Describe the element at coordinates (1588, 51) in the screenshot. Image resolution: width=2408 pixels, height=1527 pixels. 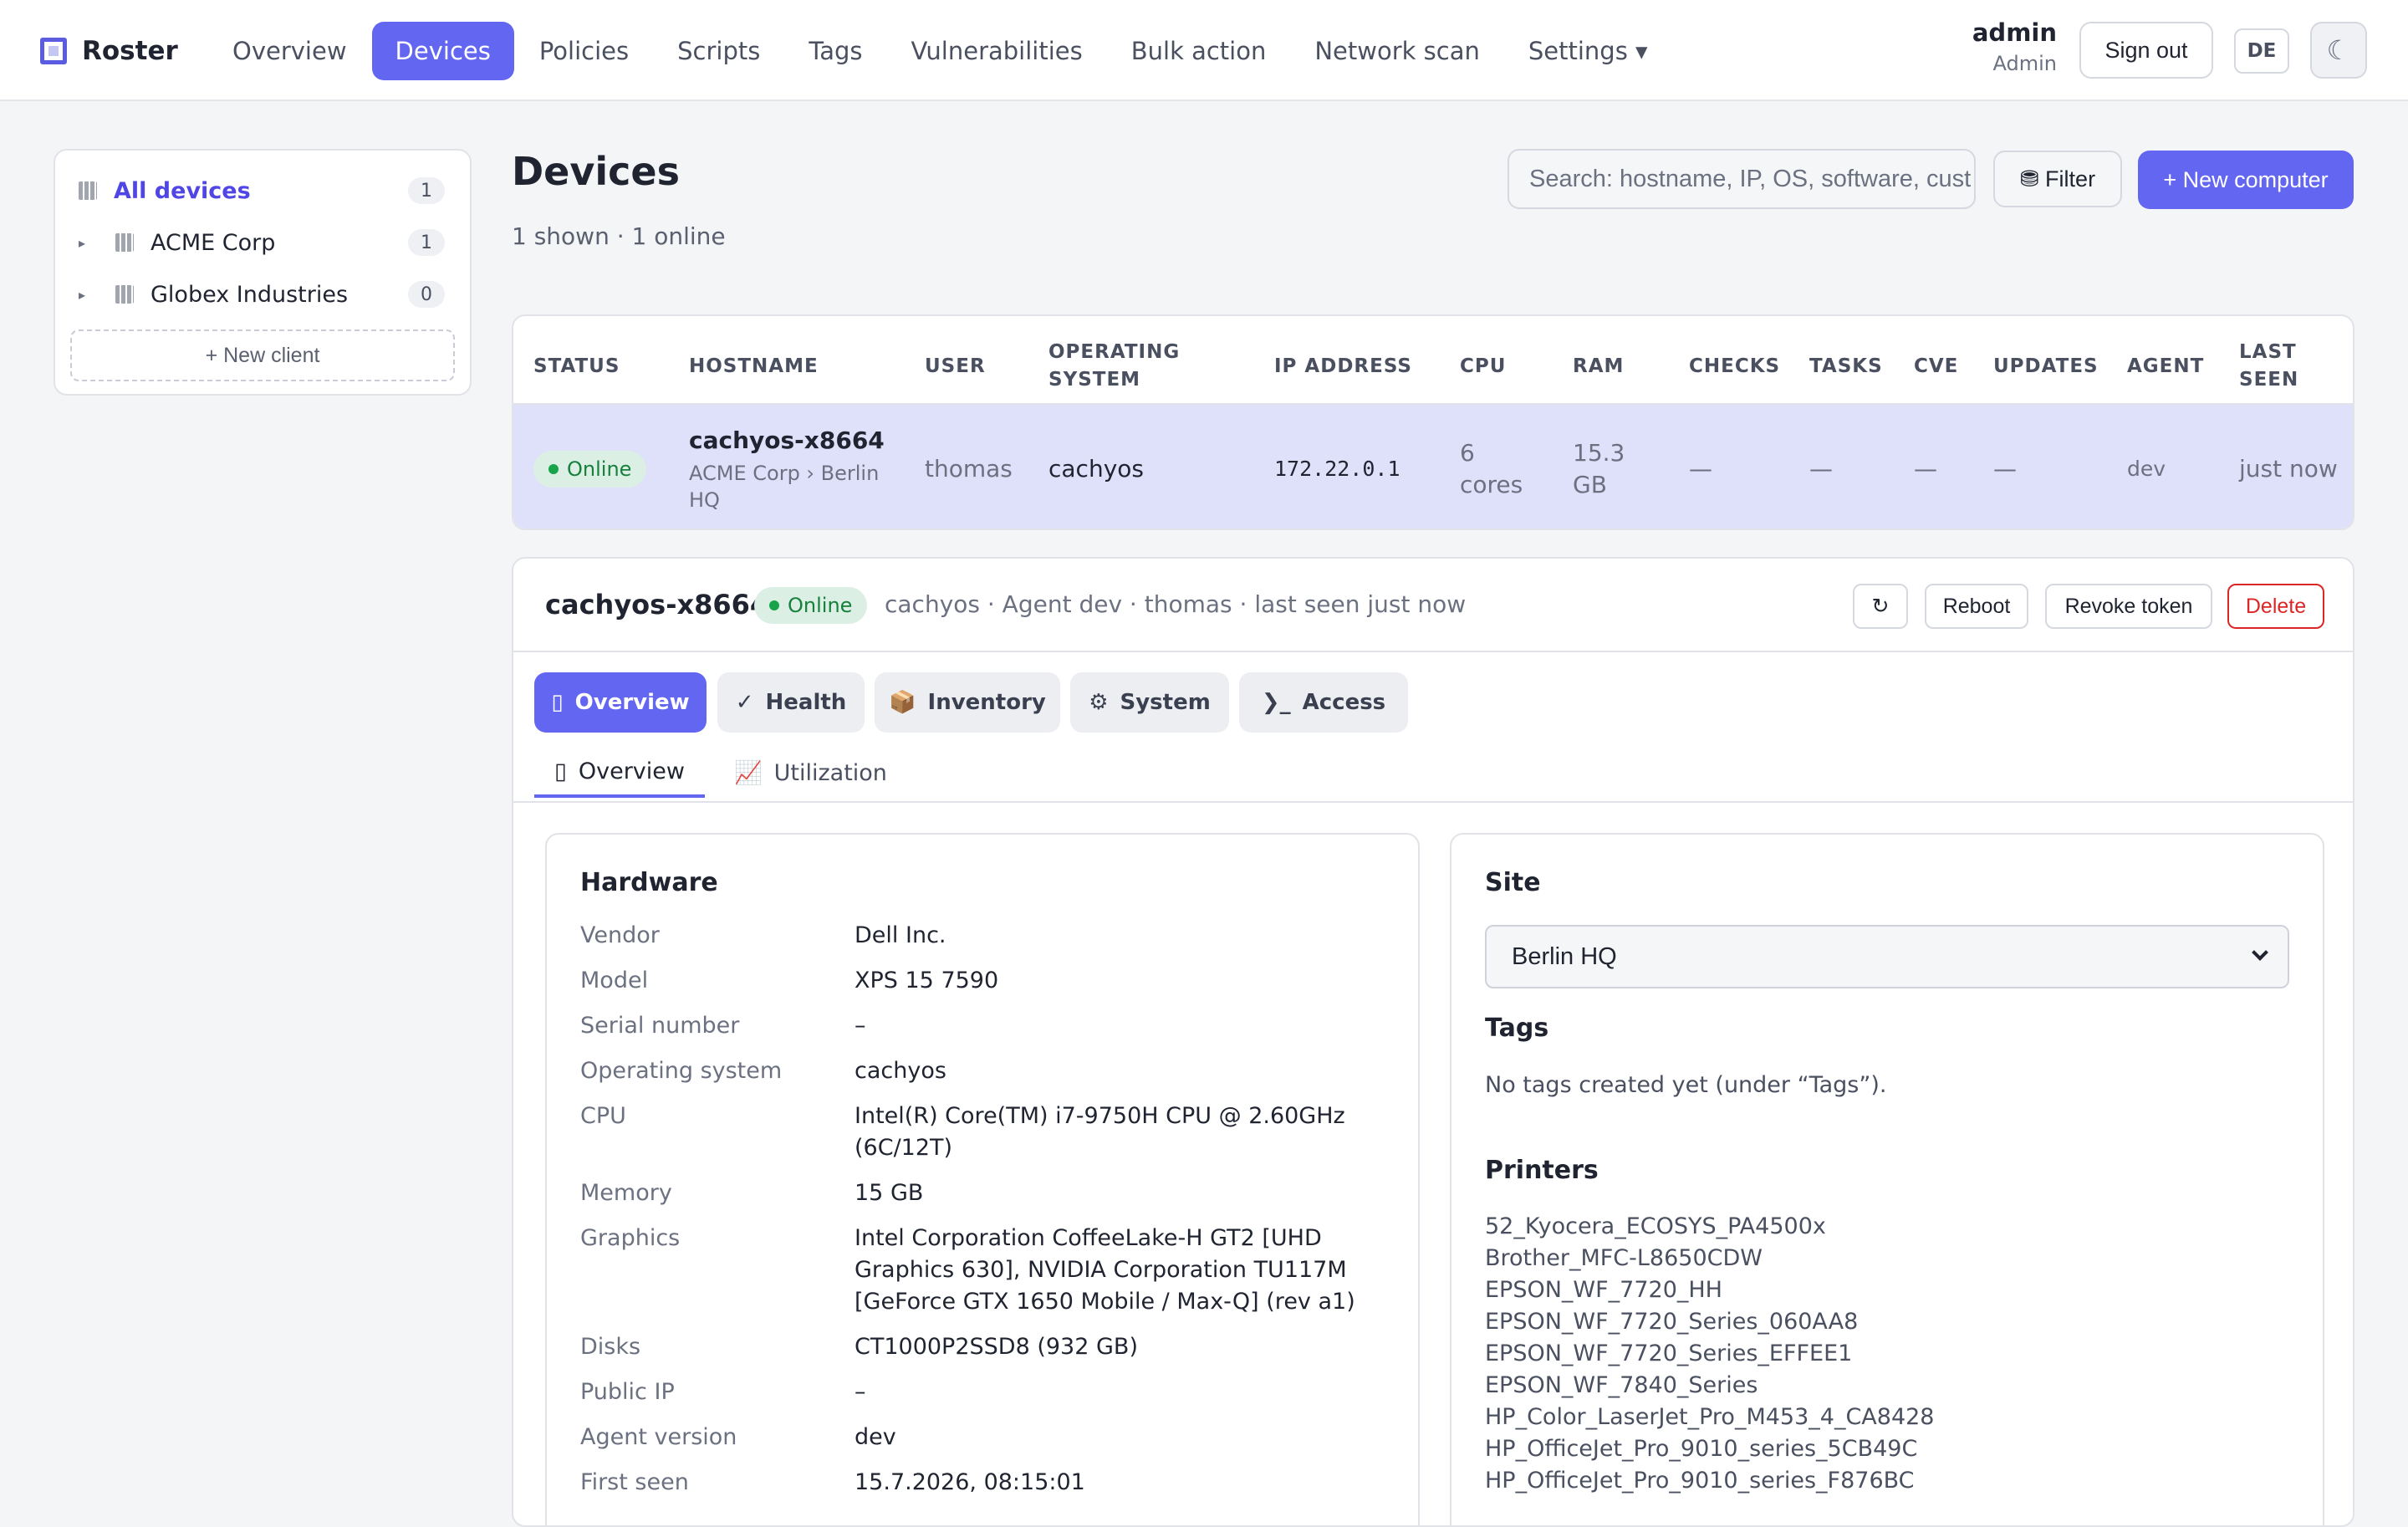
I see `nav-settings: Settings ▾` at that location.